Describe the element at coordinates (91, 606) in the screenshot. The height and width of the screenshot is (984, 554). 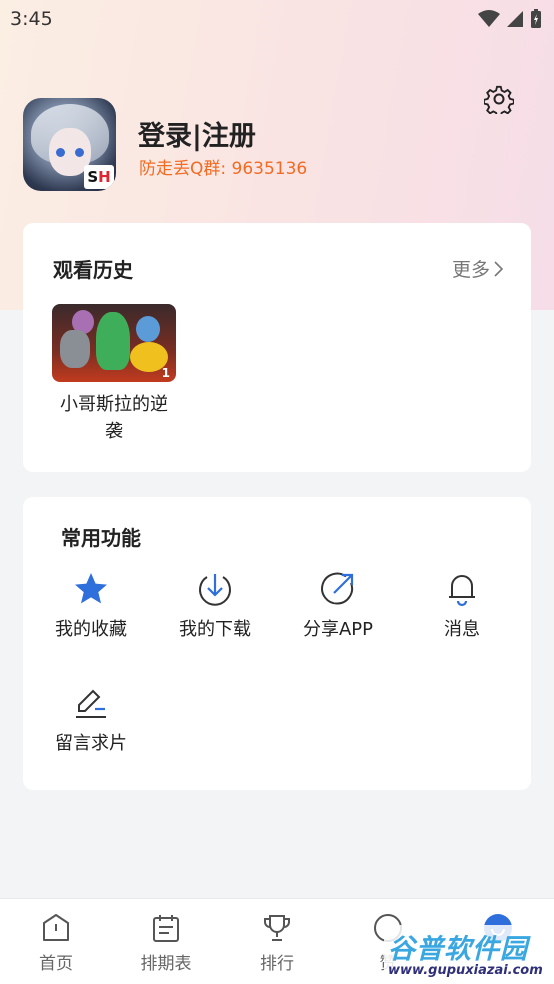
I see `favorites-button: 我的收藏` at that location.